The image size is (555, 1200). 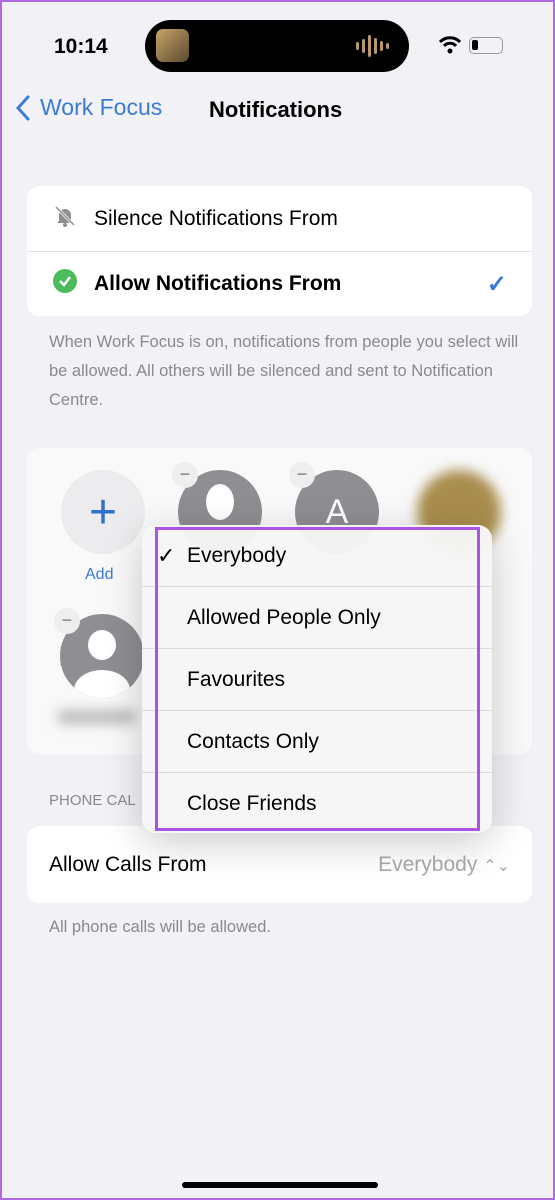 I want to click on calls-label: Allow Calls From, so click(x=128, y=864).